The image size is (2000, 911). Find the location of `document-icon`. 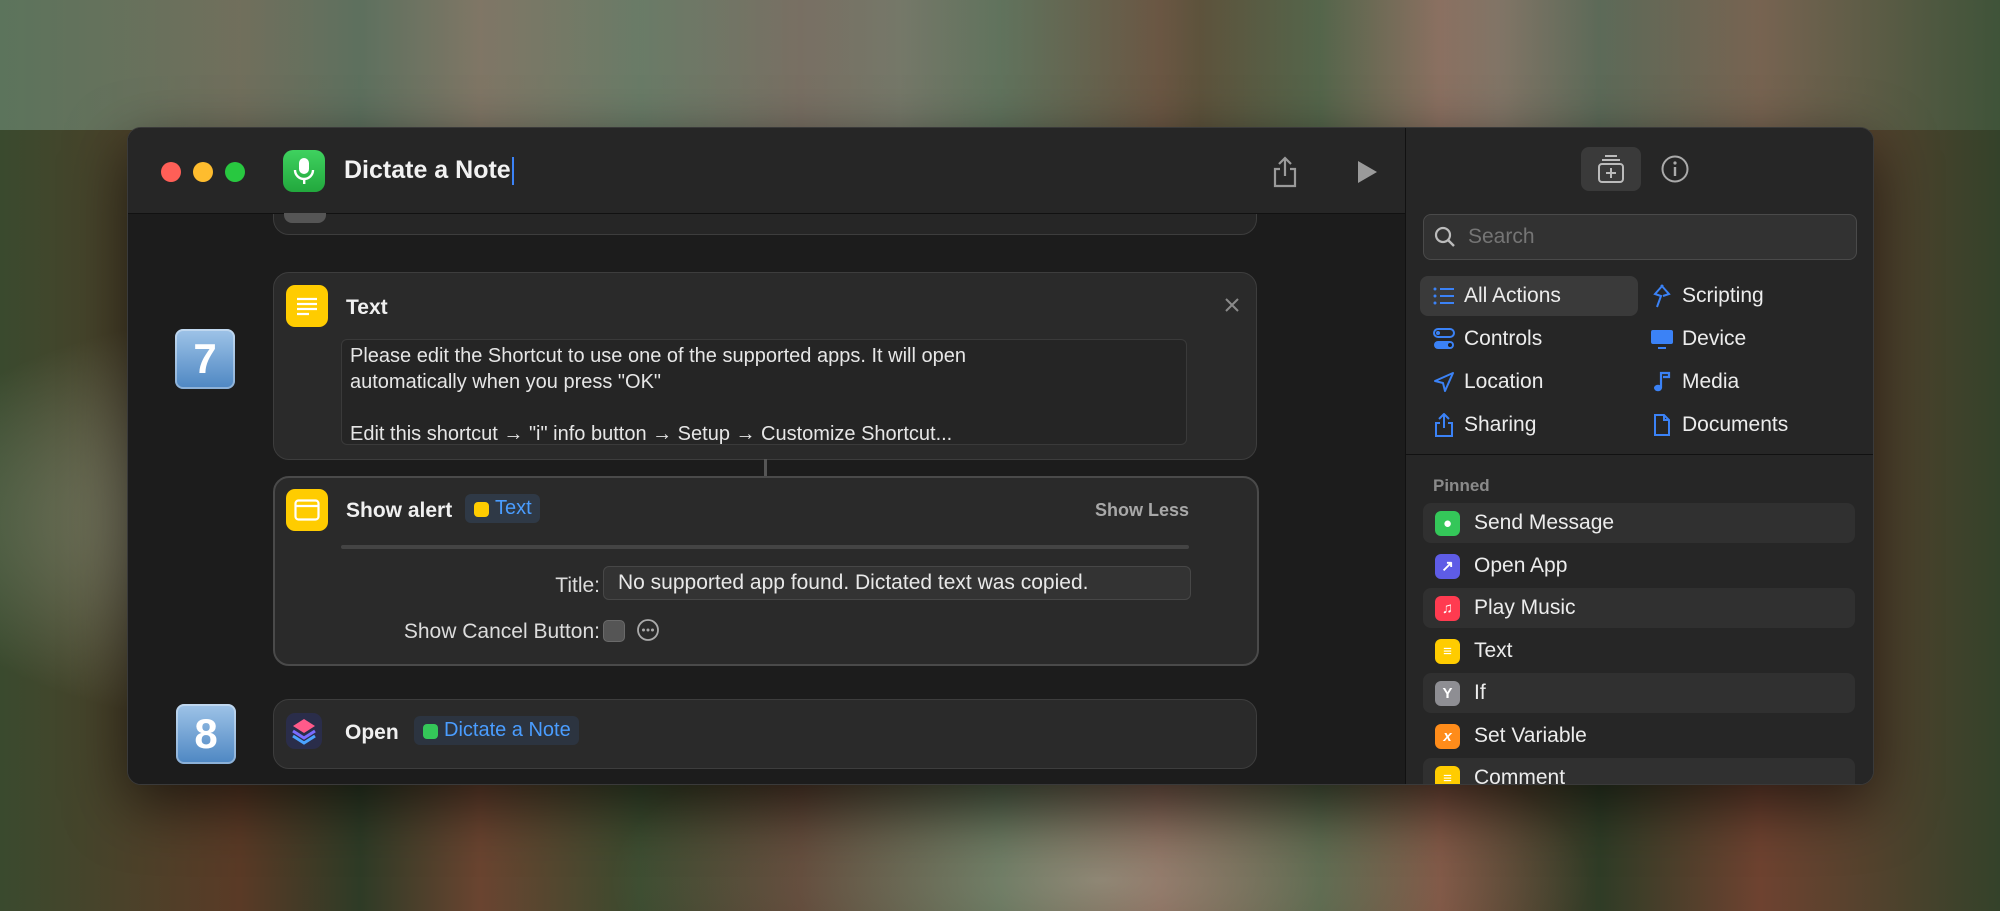

document-icon is located at coordinates (1662, 425).